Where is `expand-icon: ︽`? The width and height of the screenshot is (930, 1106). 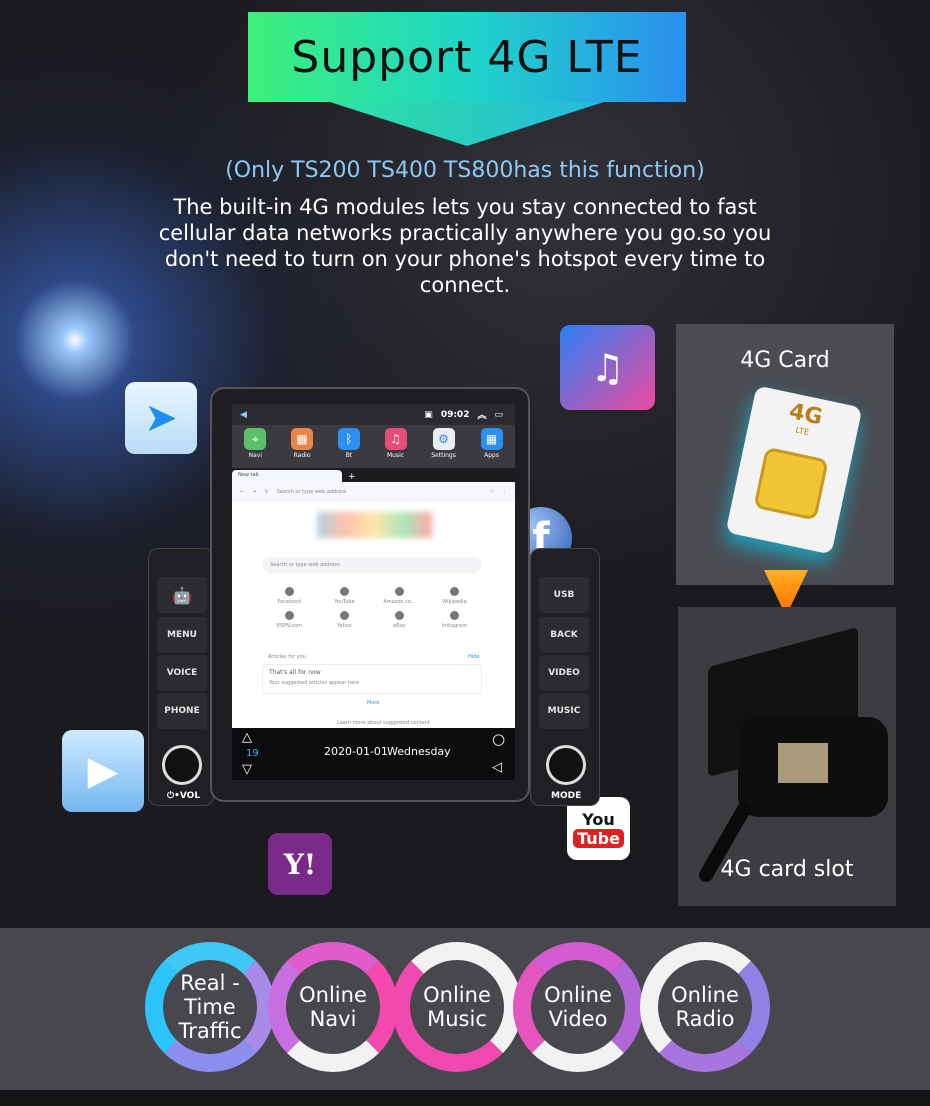 expand-icon: ︽ is located at coordinates (481, 414).